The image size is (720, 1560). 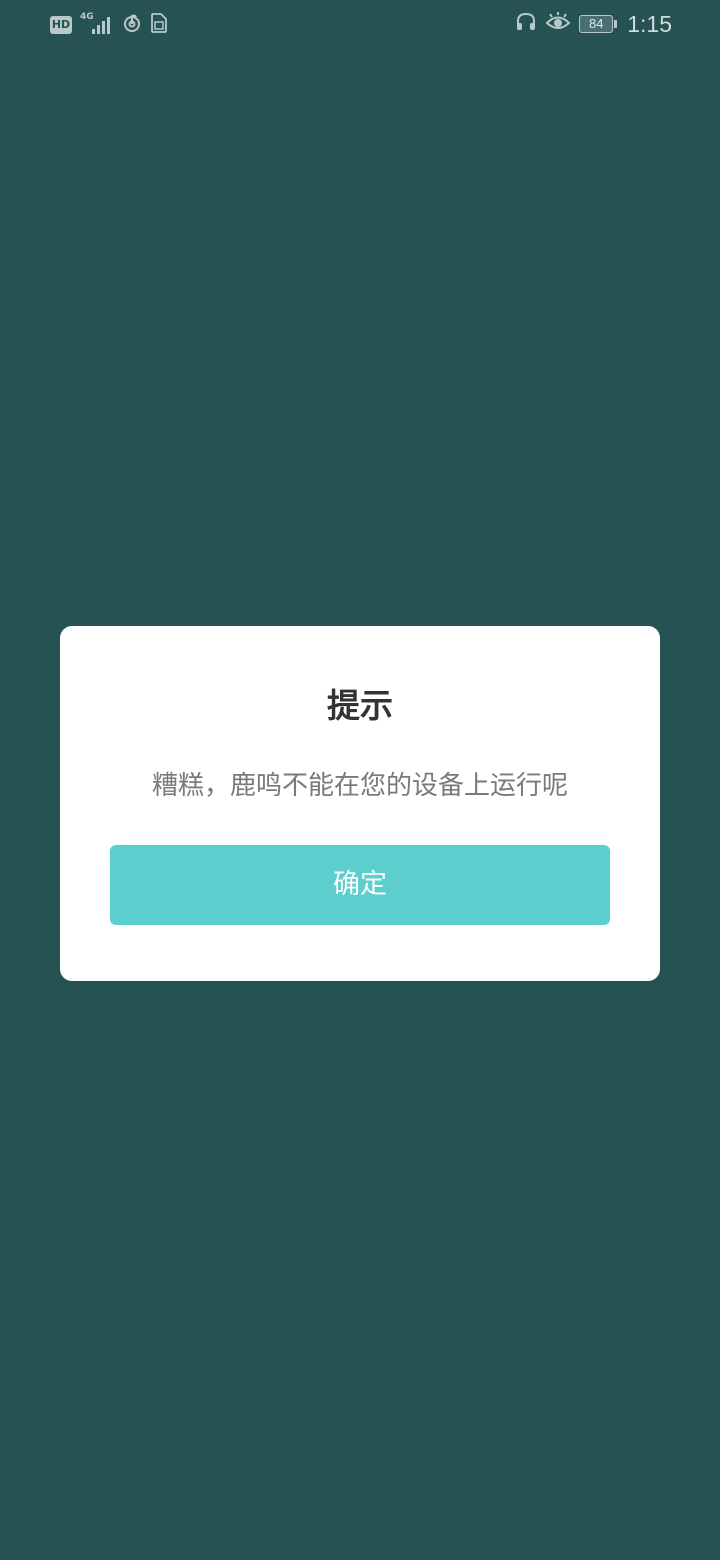 I want to click on signal-icon: 4G, so click(x=97, y=24).